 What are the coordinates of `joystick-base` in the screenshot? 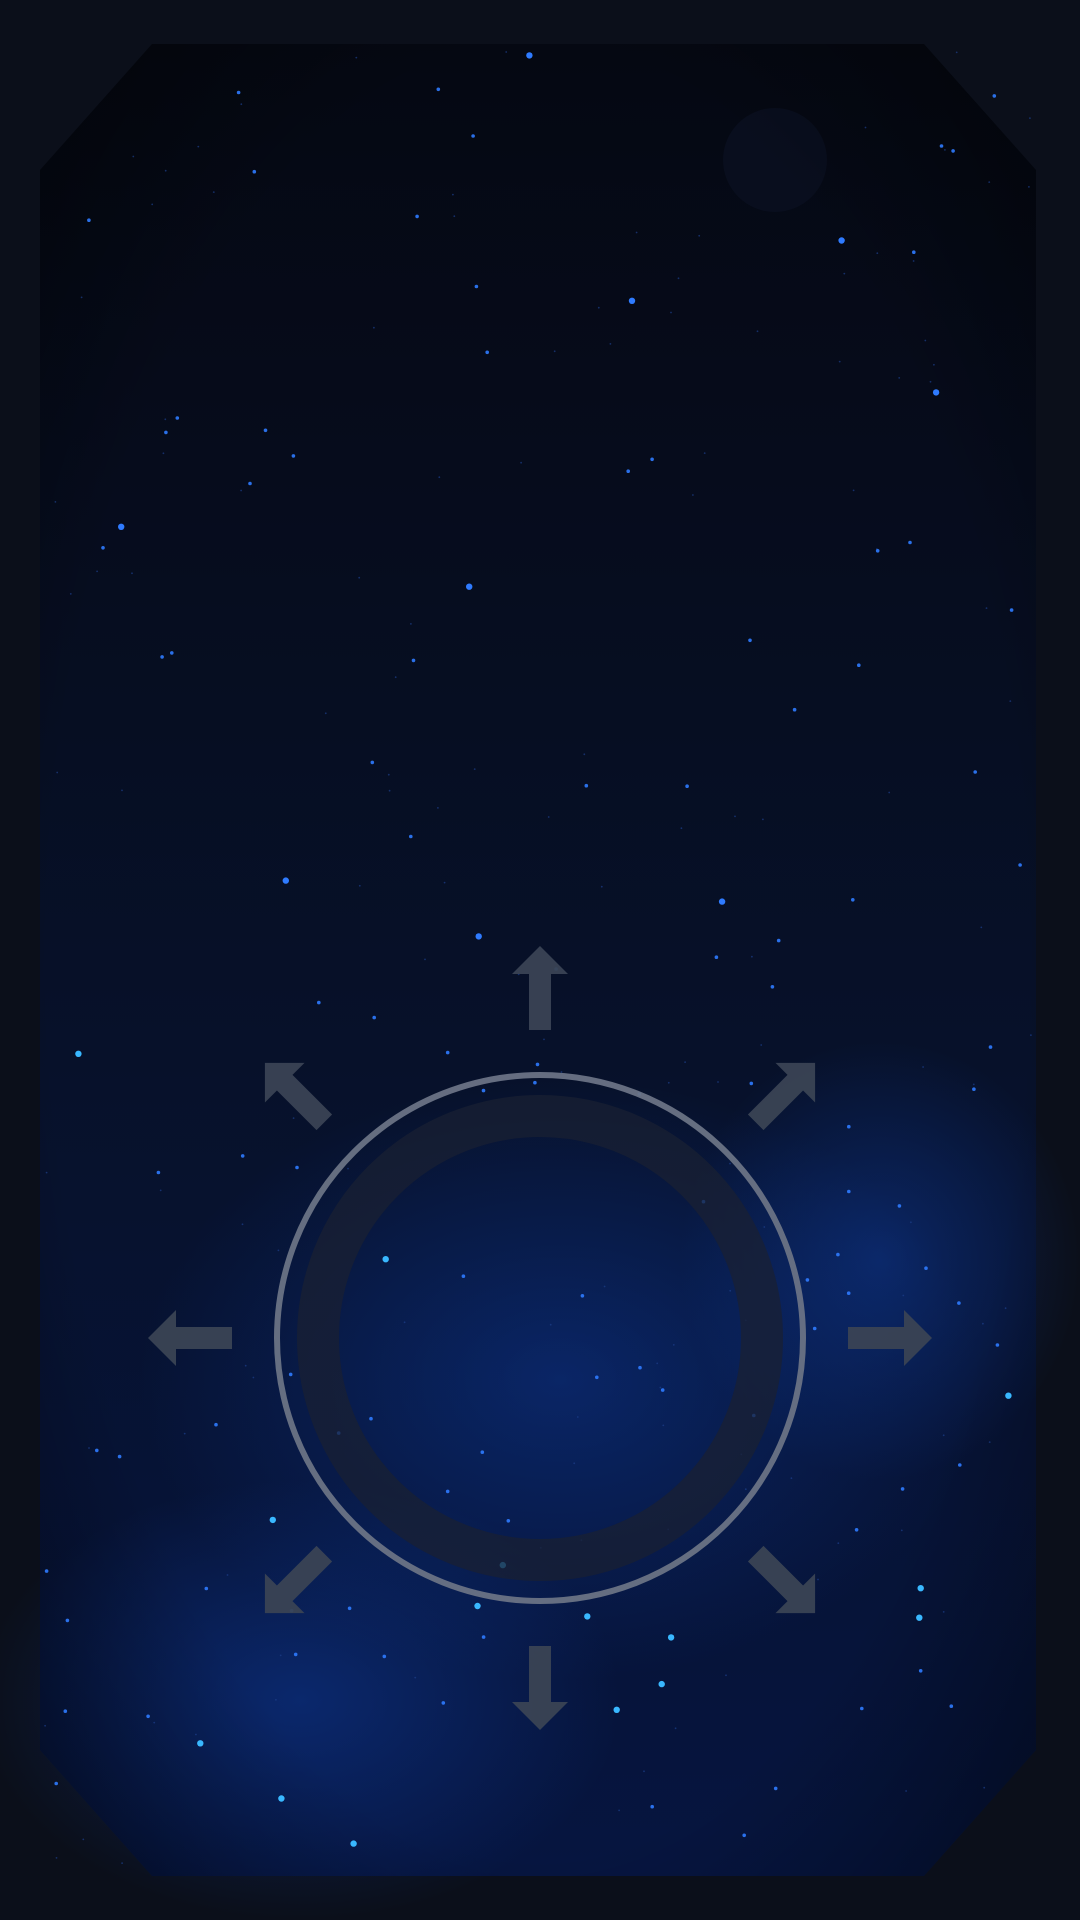 It's located at (540, 1338).